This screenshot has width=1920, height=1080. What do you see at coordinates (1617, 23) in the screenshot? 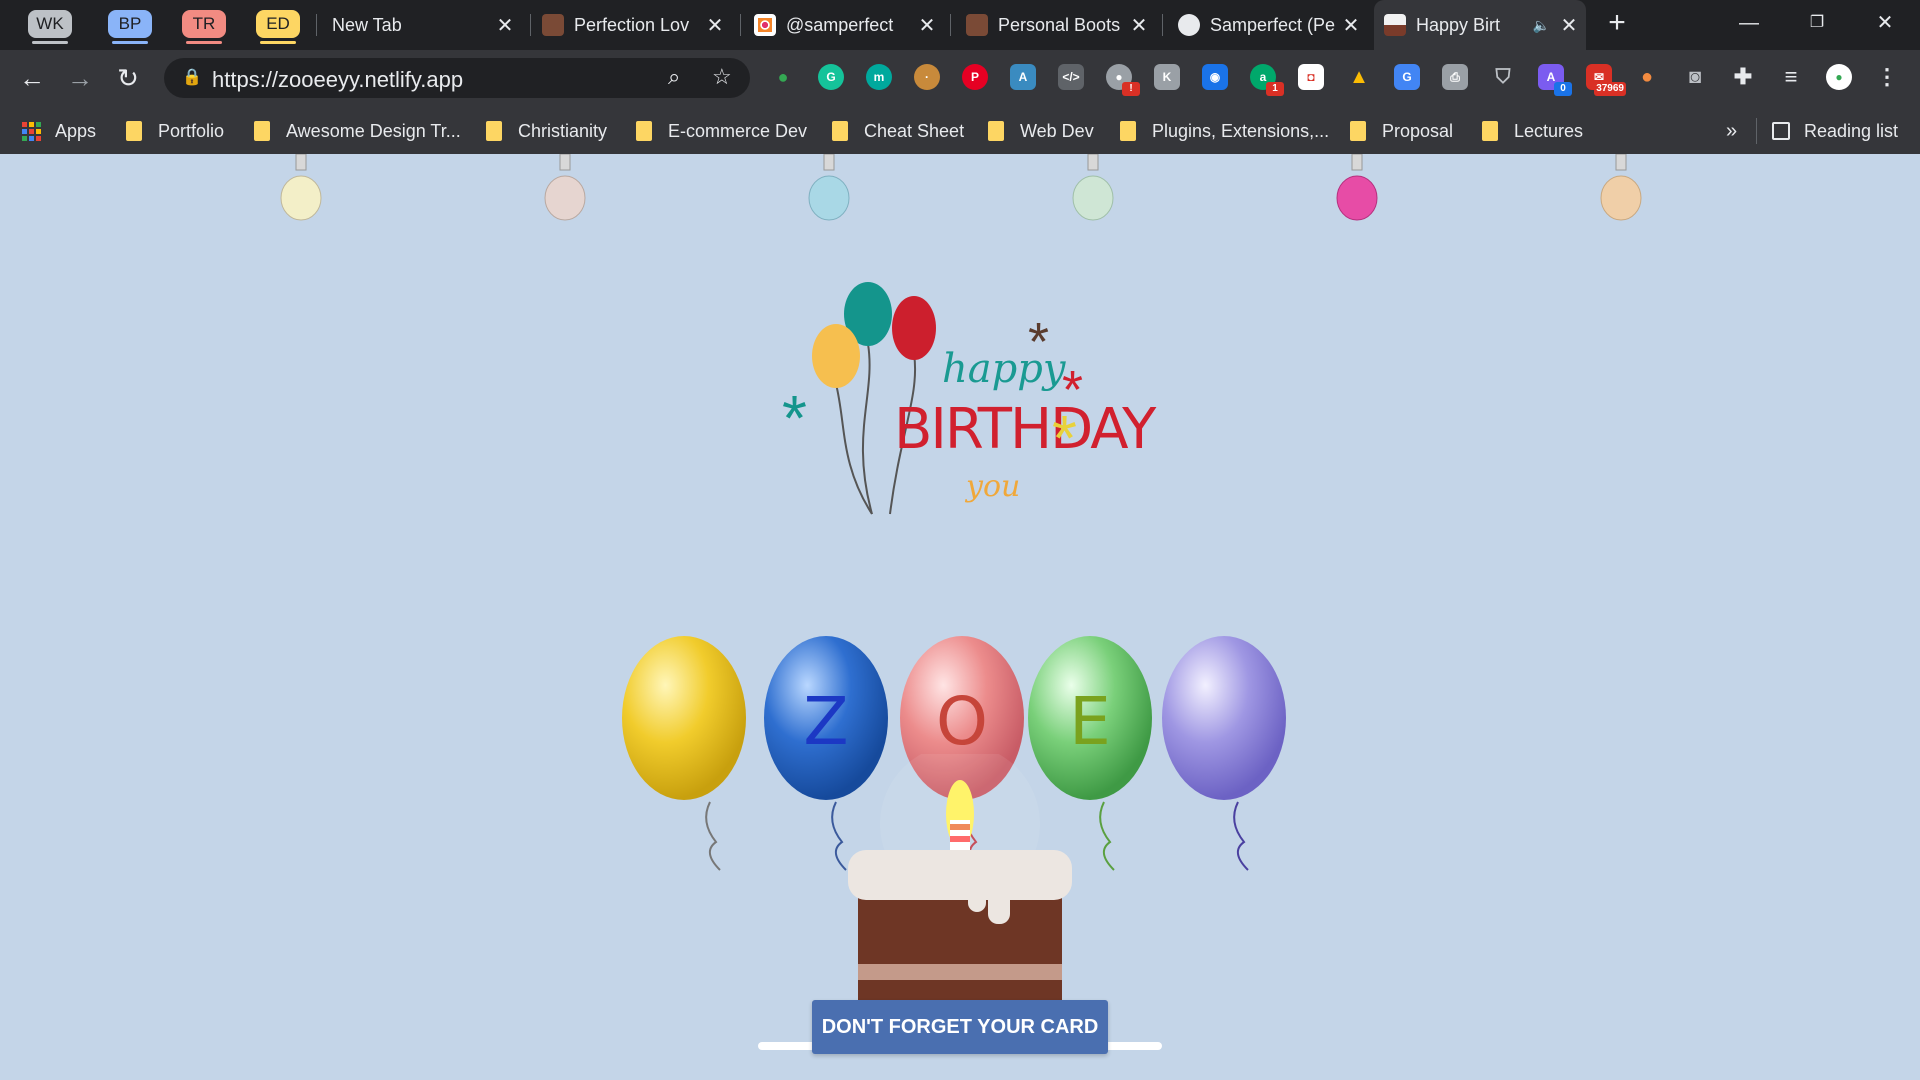
I see `new-tab-button: +` at bounding box center [1617, 23].